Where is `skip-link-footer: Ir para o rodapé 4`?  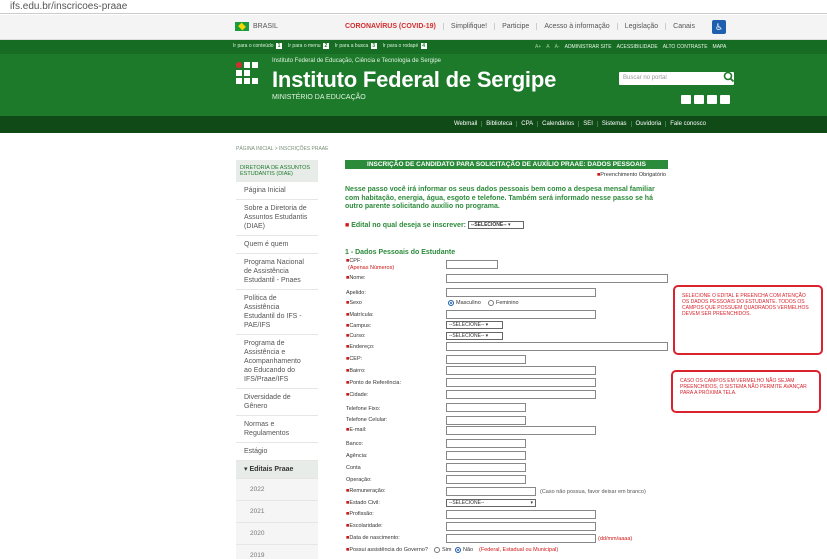 skip-link-footer: Ir para o rodapé 4 is located at coordinates (405, 46).